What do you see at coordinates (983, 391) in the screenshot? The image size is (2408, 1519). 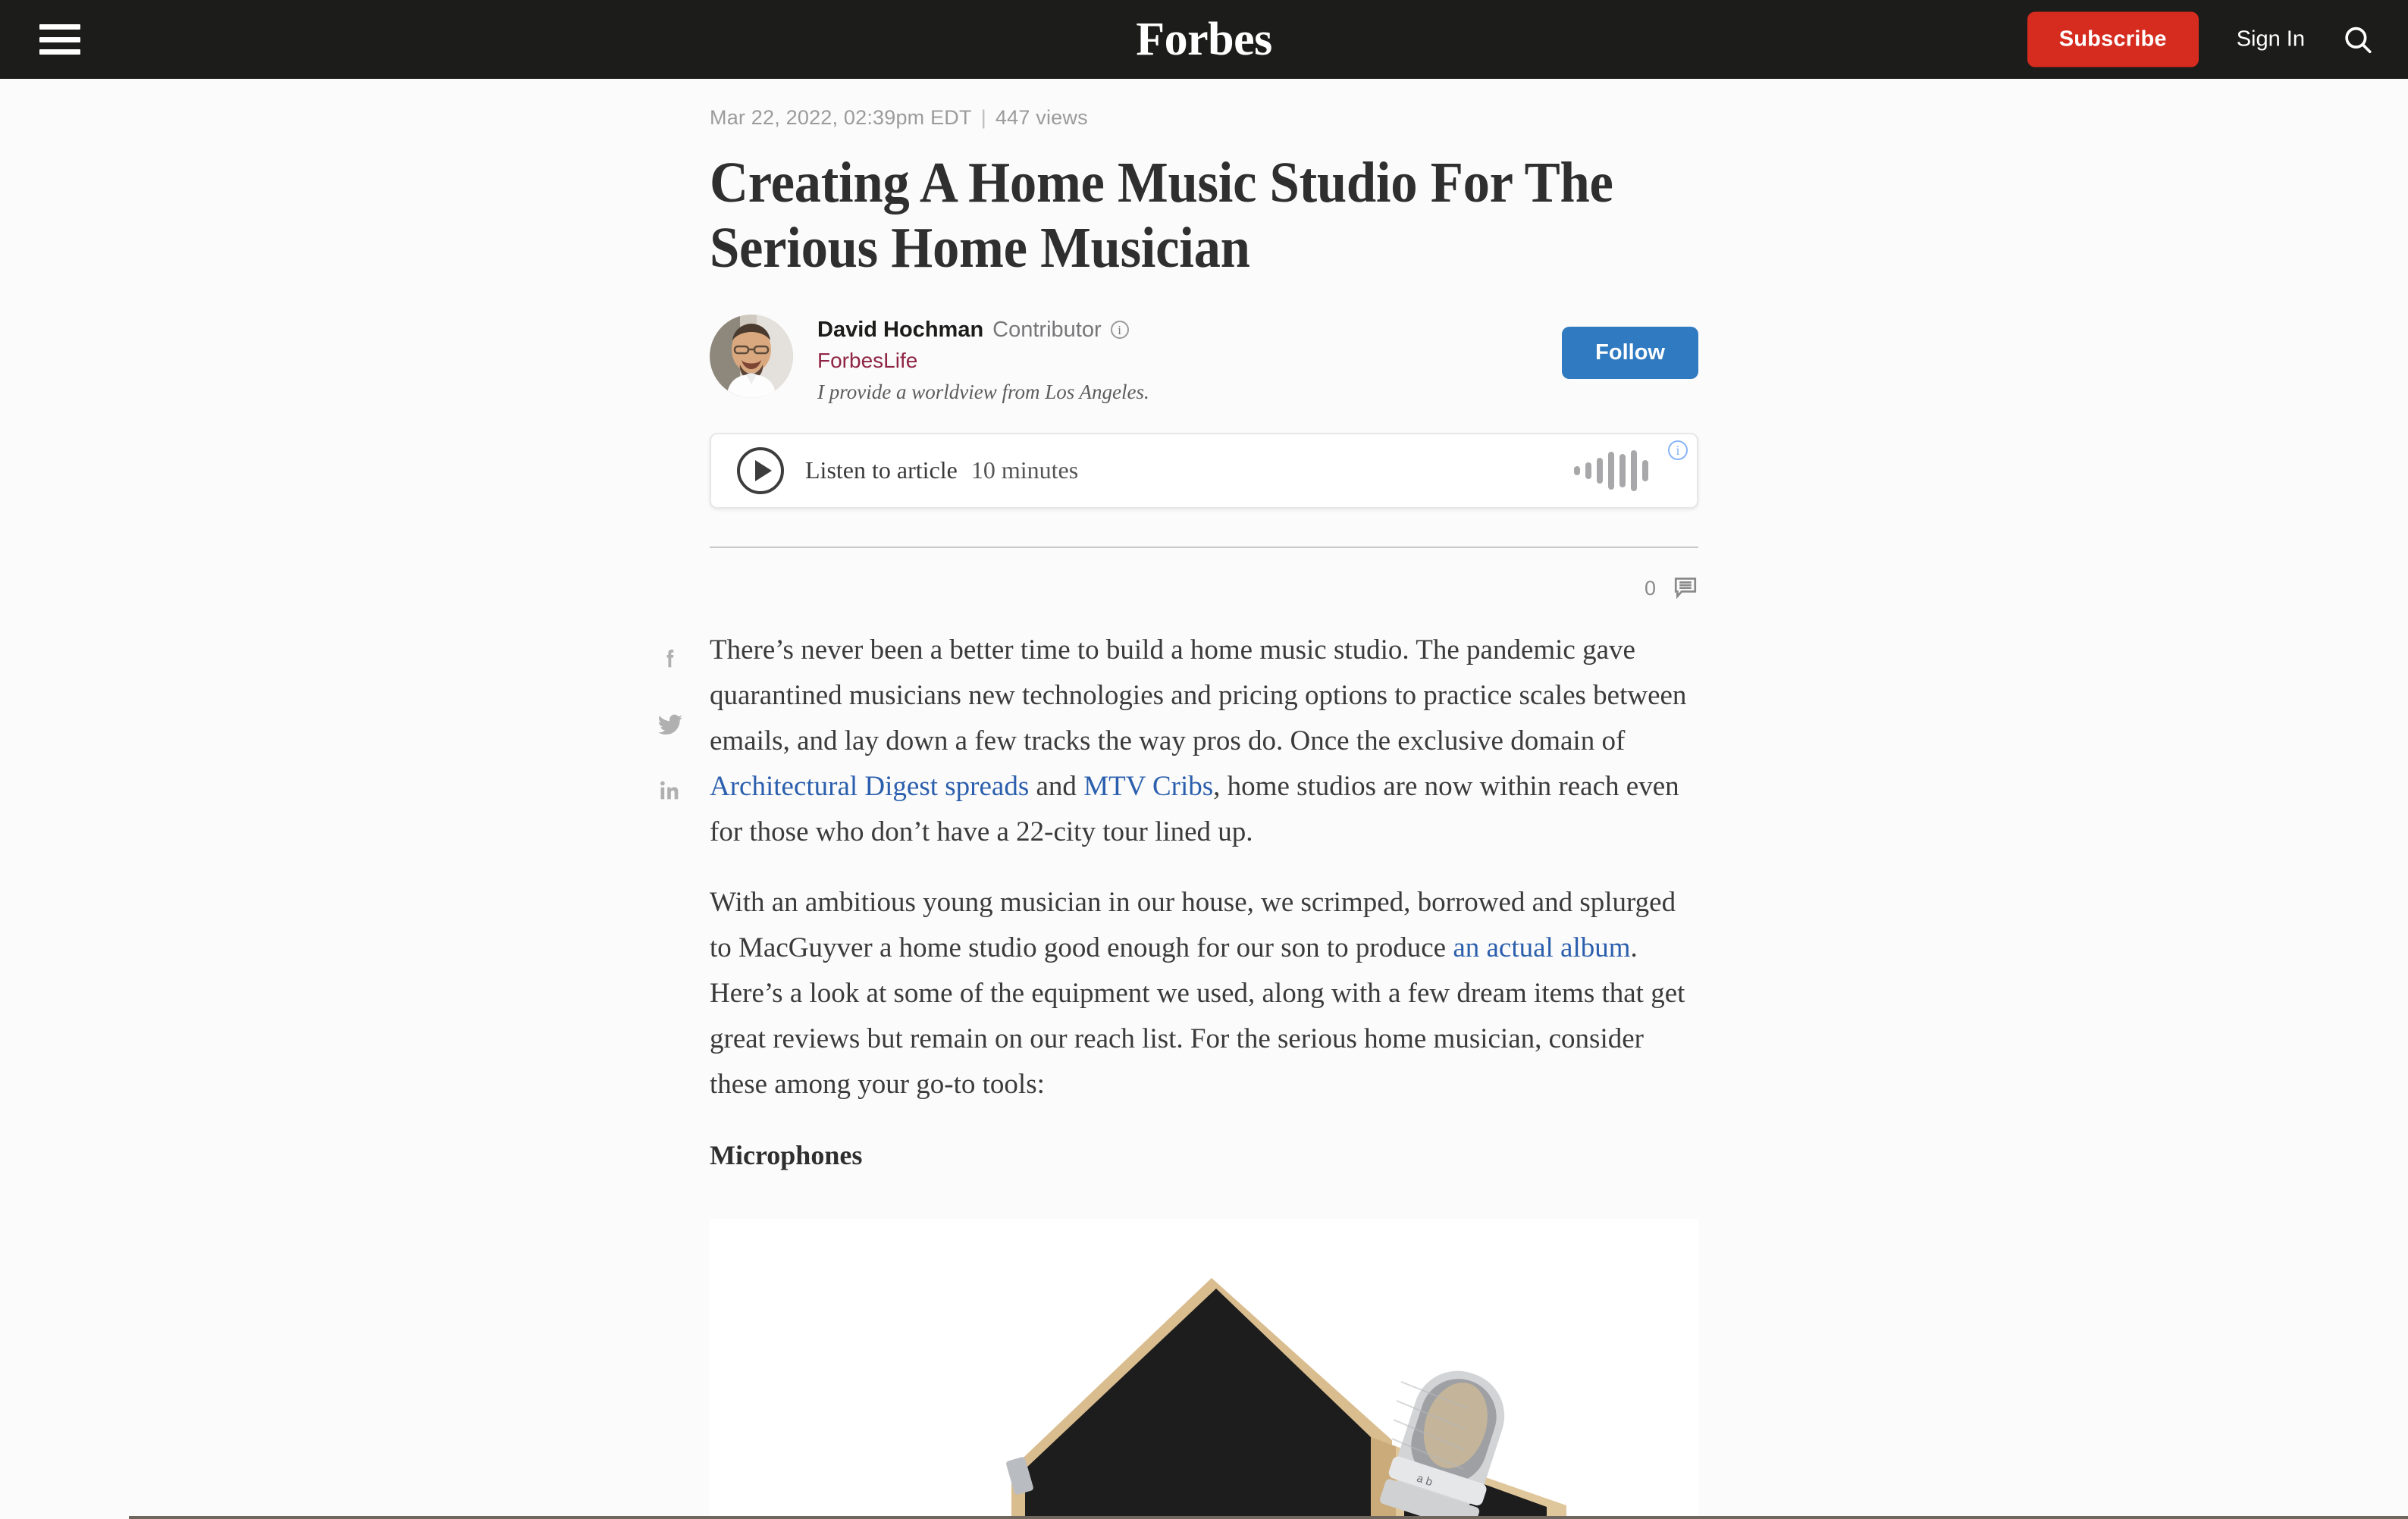 I see `author-tagline: I provide a worldview from Los Angeles.` at bounding box center [983, 391].